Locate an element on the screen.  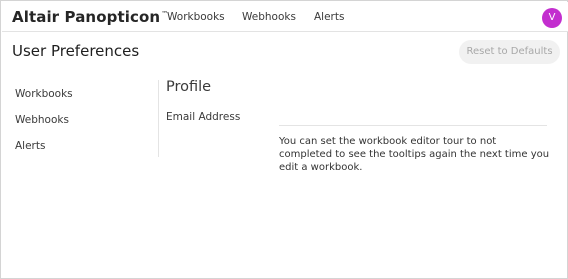
sidebar-divider is located at coordinates (158, 118).